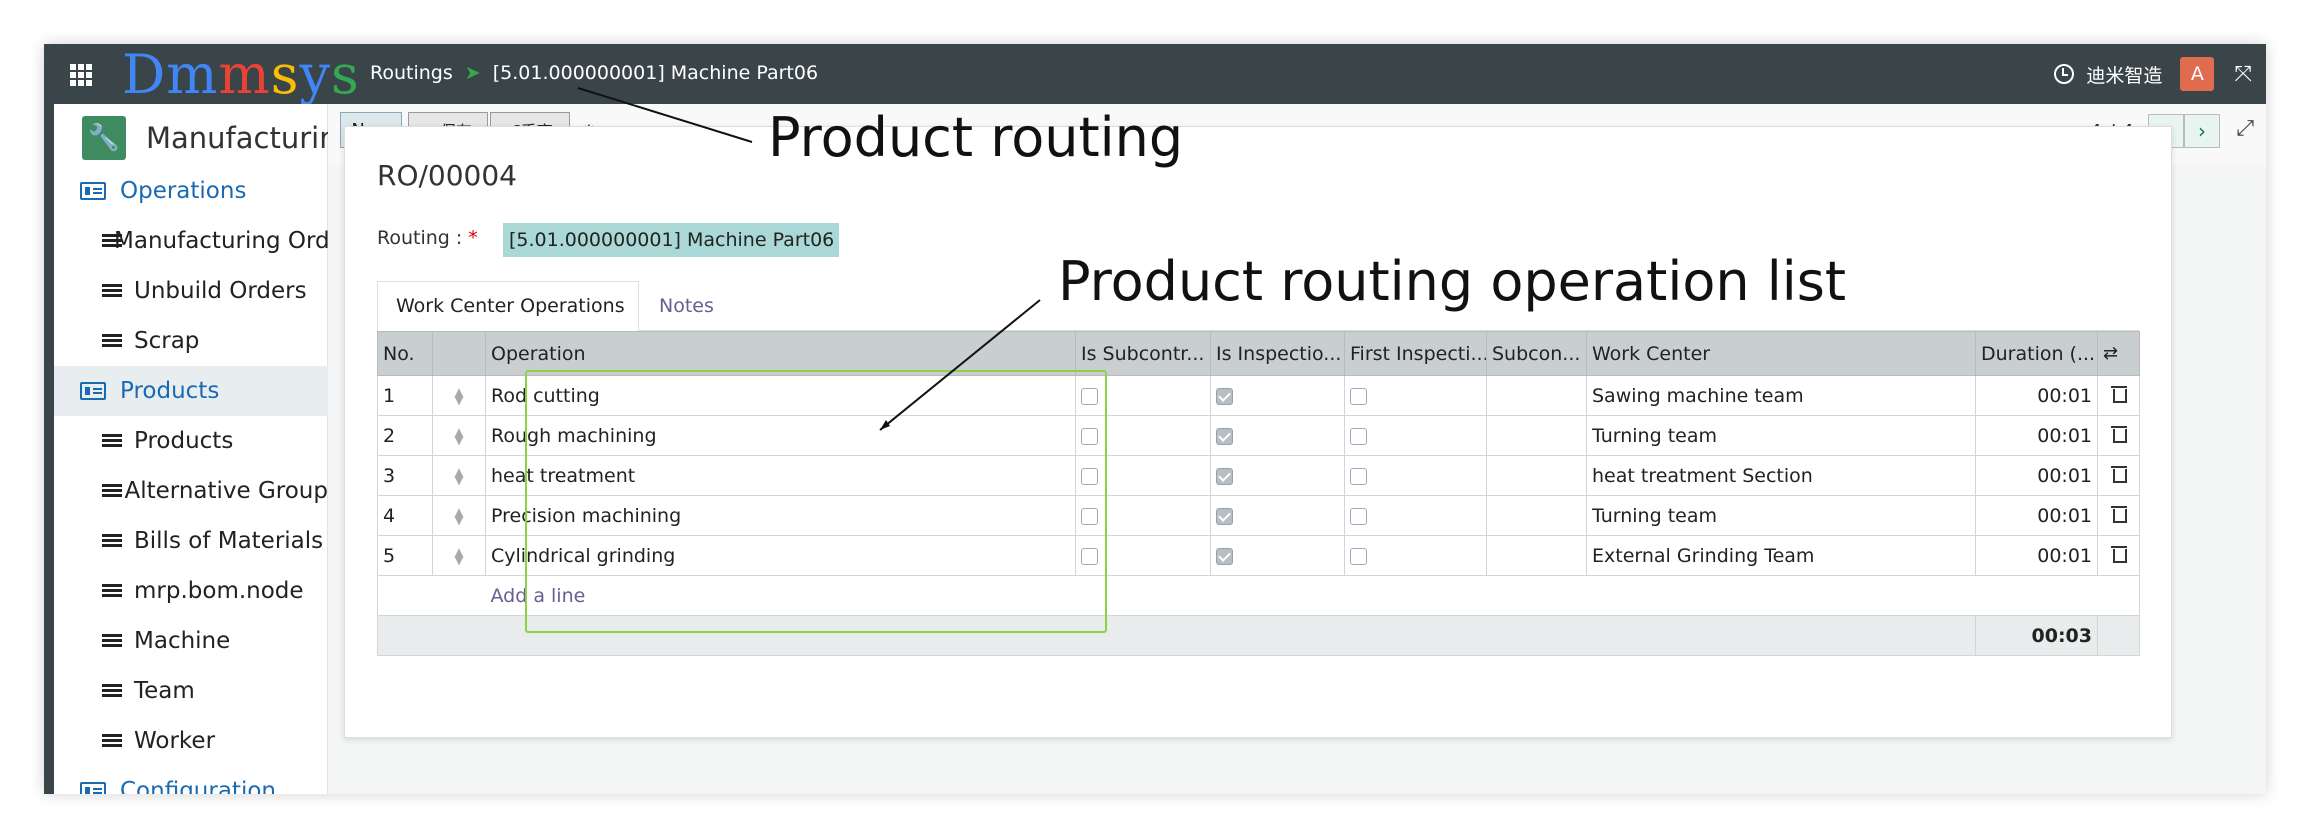  I want to click on column-header: Operation, so click(780, 353).